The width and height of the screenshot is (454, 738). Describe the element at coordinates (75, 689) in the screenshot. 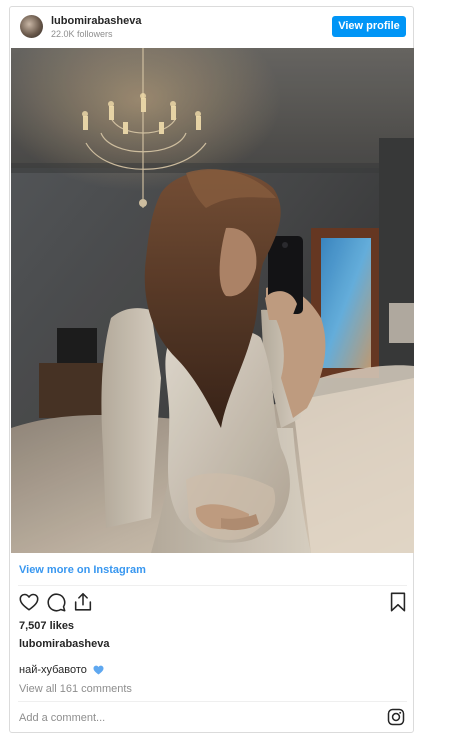

I see `view-all-comments-link: View all 161 comments` at that location.